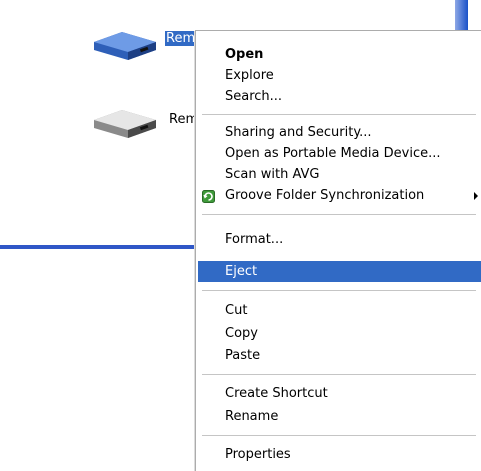 Image resolution: width=481 pixels, height=471 pixels. I want to click on drive-label-1: Rem, so click(180, 38).